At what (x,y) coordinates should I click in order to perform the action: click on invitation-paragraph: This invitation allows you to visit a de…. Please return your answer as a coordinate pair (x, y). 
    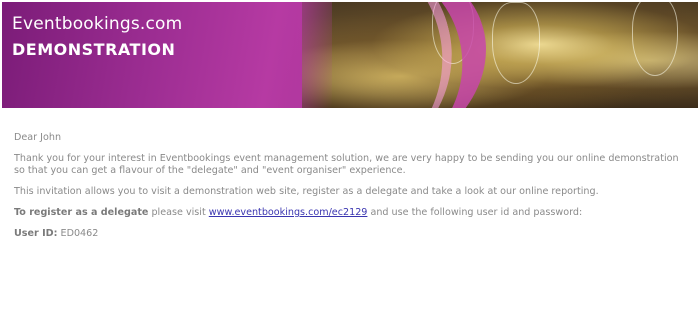
    Looking at the image, I should click on (306, 191).